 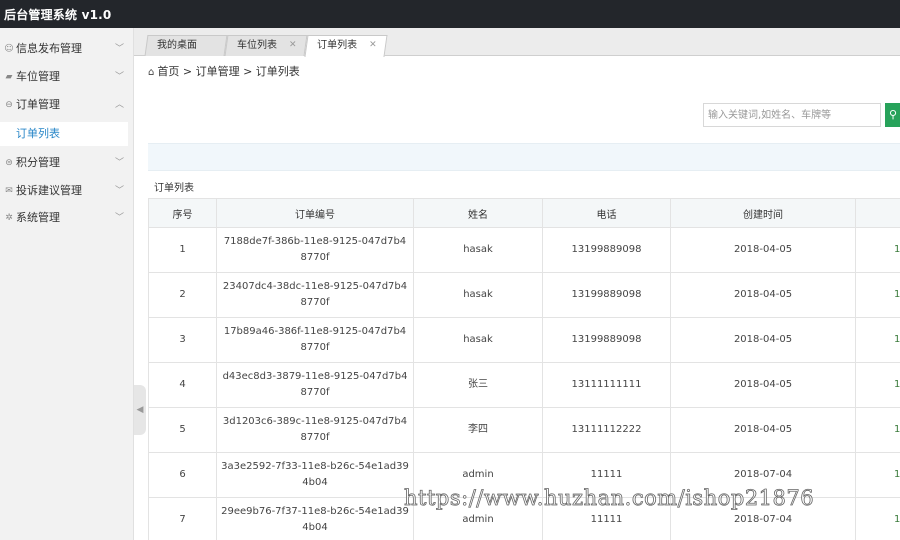 What do you see at coordinates (315, 430) in the screenshot?
I see `cell-order-code: 3d1203c6-389c-11e8-9125-047d7b48770f` at bounding box center [315, 430].